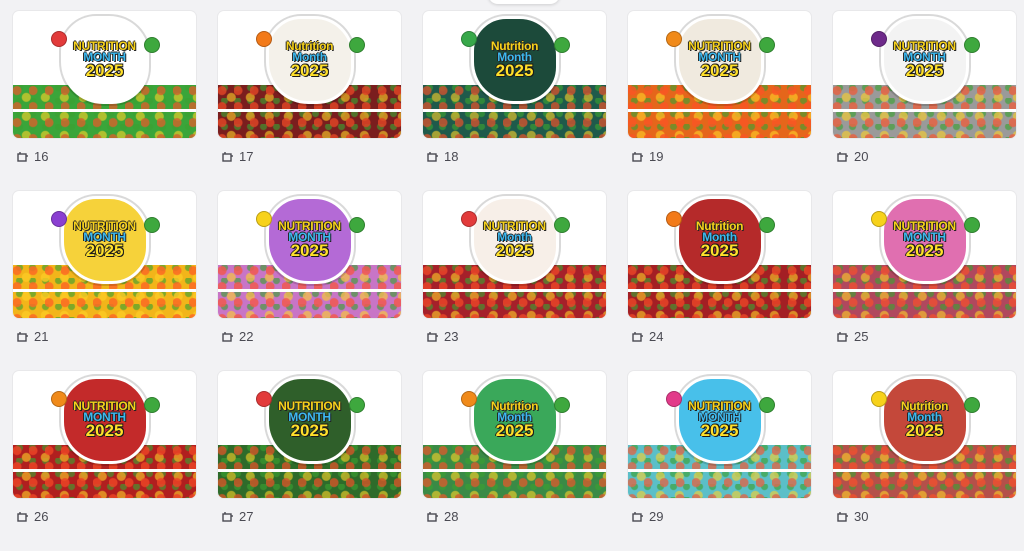 The width and height of the screenshot is (1024, 551). Describe the element at coordinates (237, 516) in the screenshot. I see `card-label: 27` at that location.